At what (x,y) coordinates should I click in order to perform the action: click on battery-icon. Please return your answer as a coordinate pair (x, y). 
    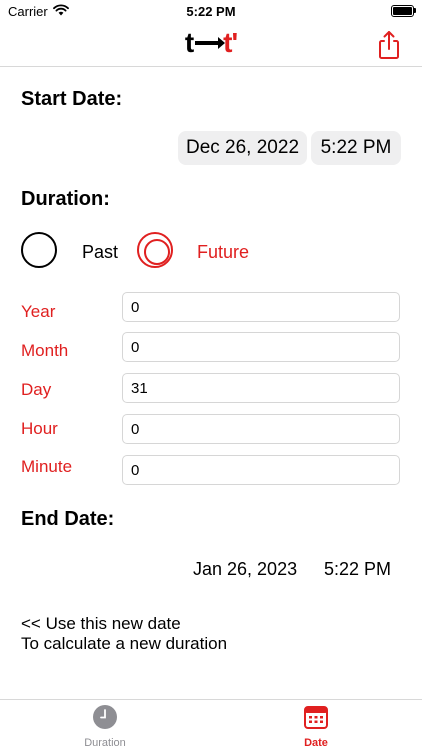
    Looking at the image, I should click on (402, 11).